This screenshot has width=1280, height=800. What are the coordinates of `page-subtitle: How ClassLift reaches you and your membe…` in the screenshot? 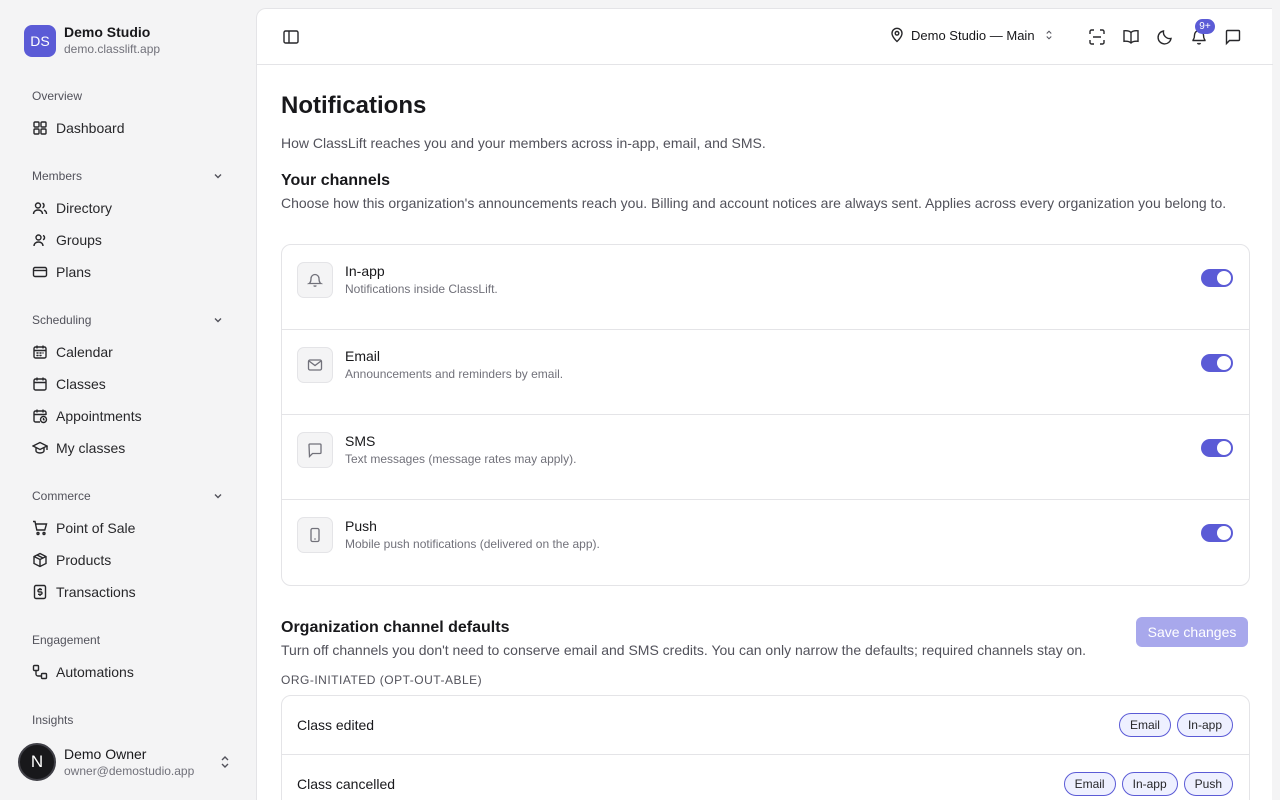 It's located at (523, 143).